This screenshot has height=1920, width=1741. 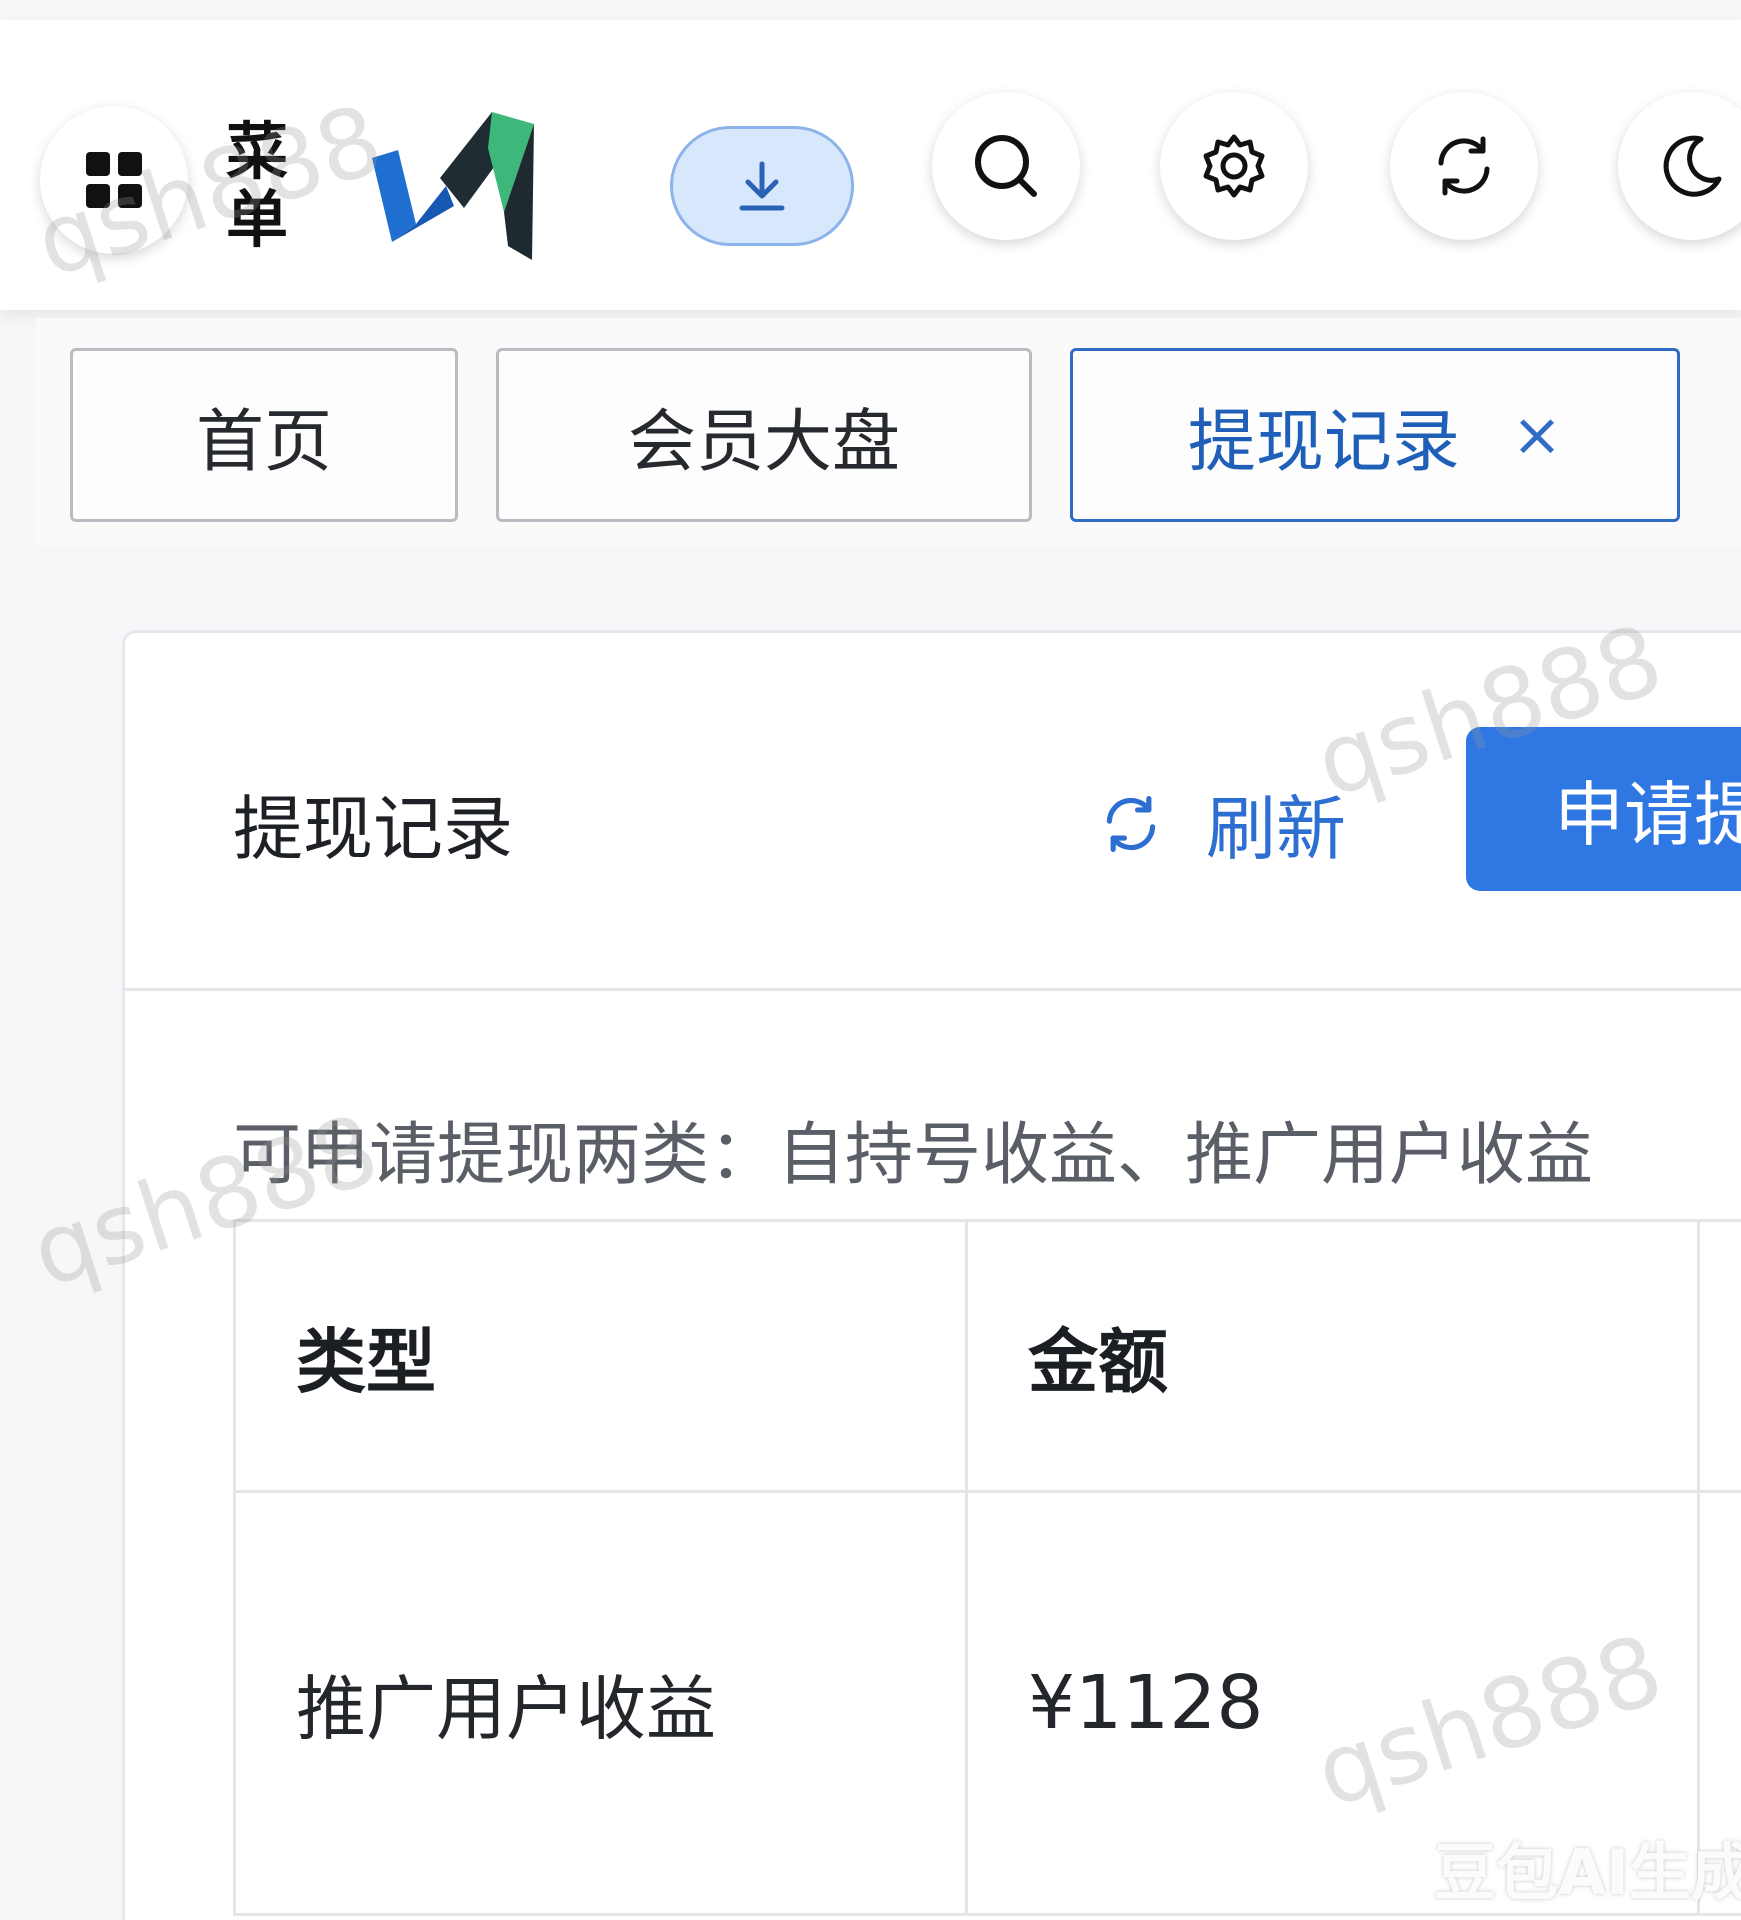 I want to click on search-button, so click(x=1006, y=166).